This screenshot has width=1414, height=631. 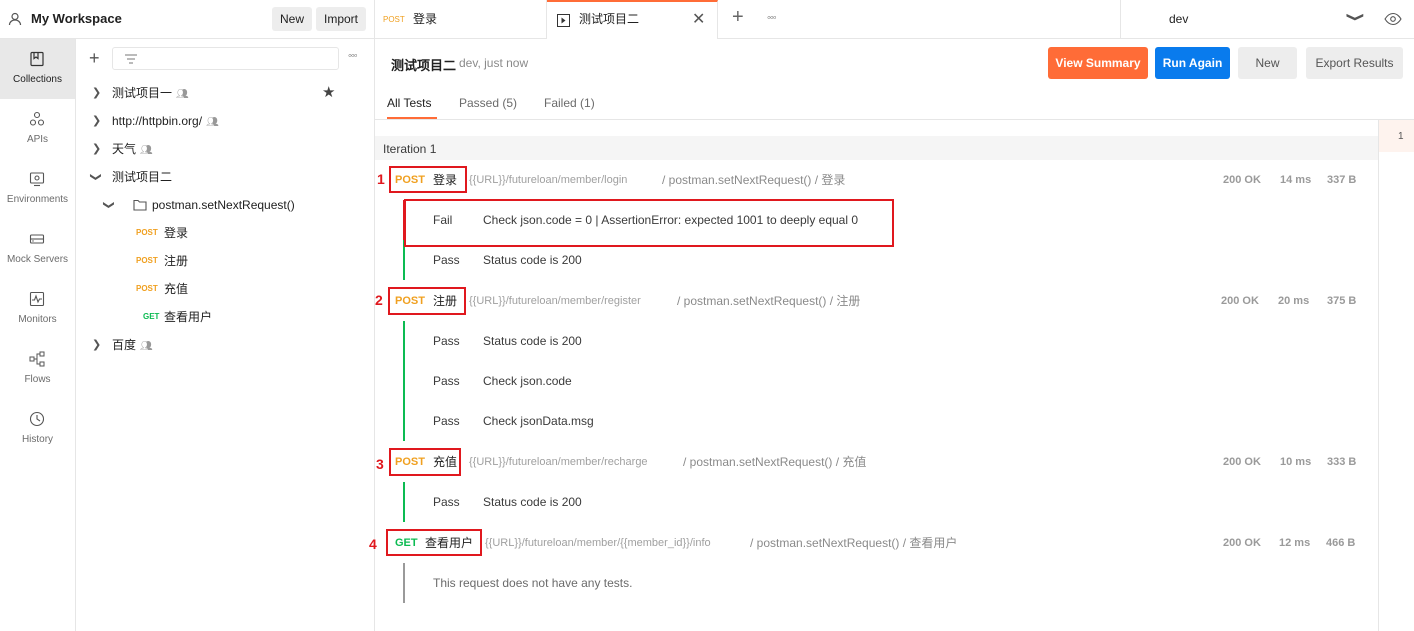 I want to click on iteration-number: 1, so click(x=1401, y=136).